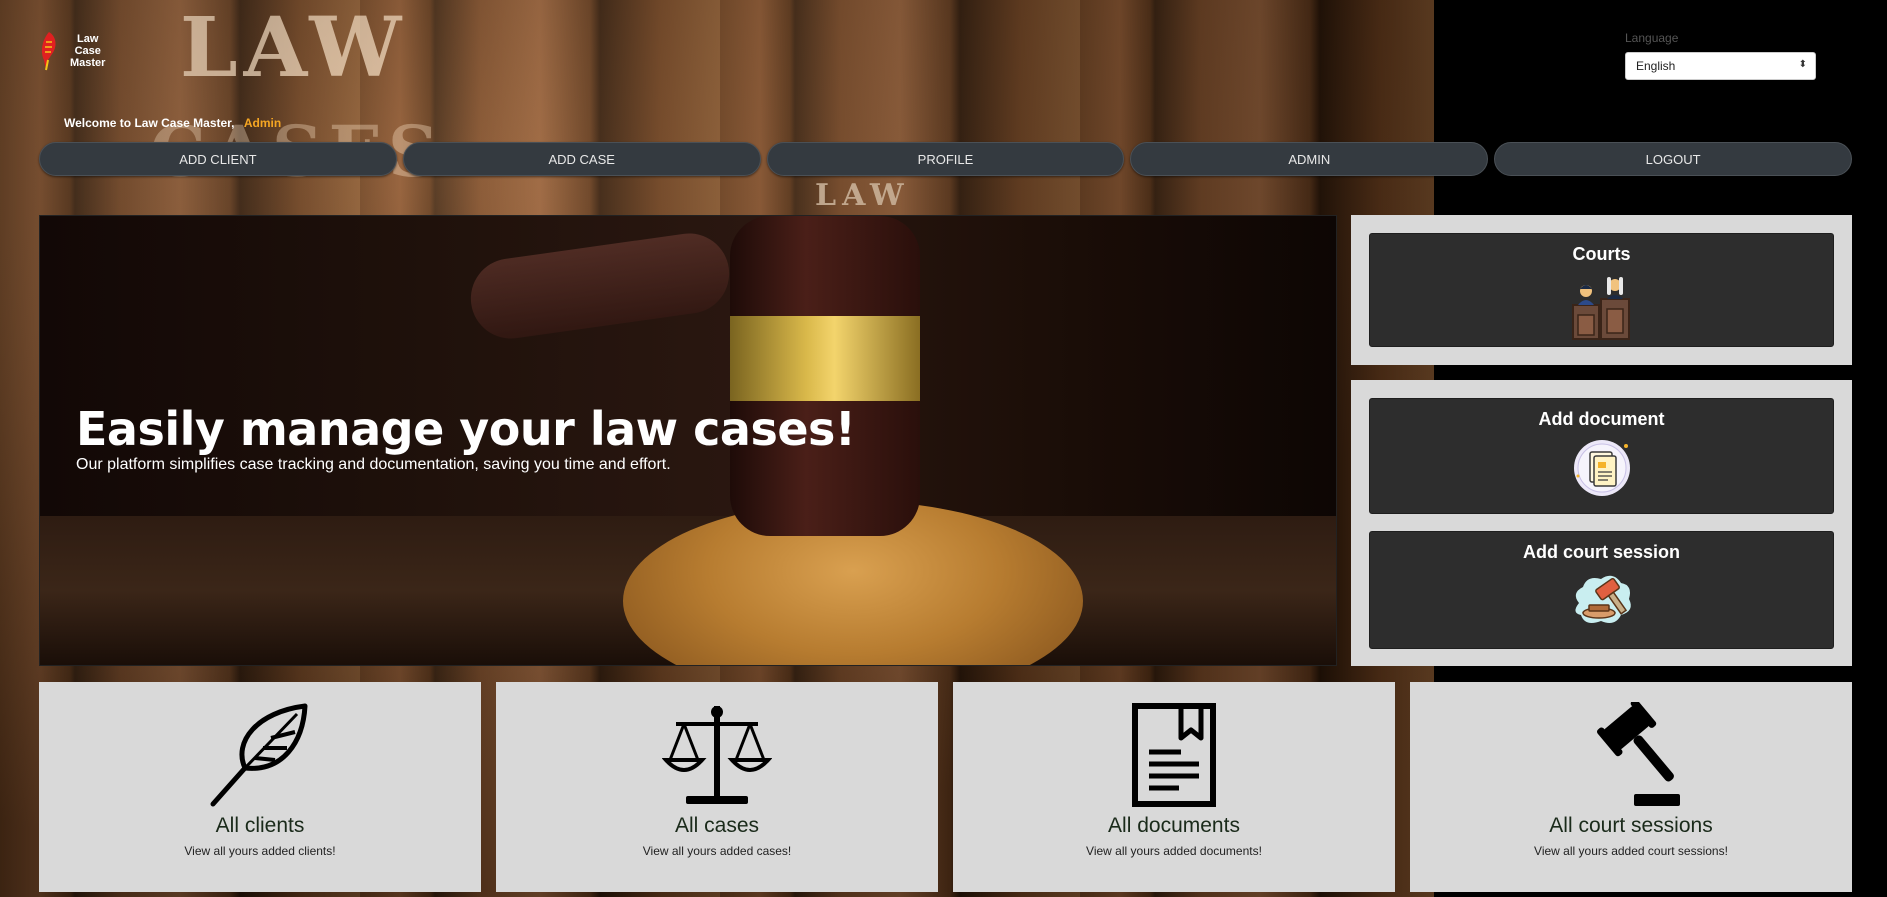  What do you see at coordinates (1174, 851) in the screenshot?
I see `all-documents-subtitle: View all yours added documents!` at bounding box center [1174, 851].